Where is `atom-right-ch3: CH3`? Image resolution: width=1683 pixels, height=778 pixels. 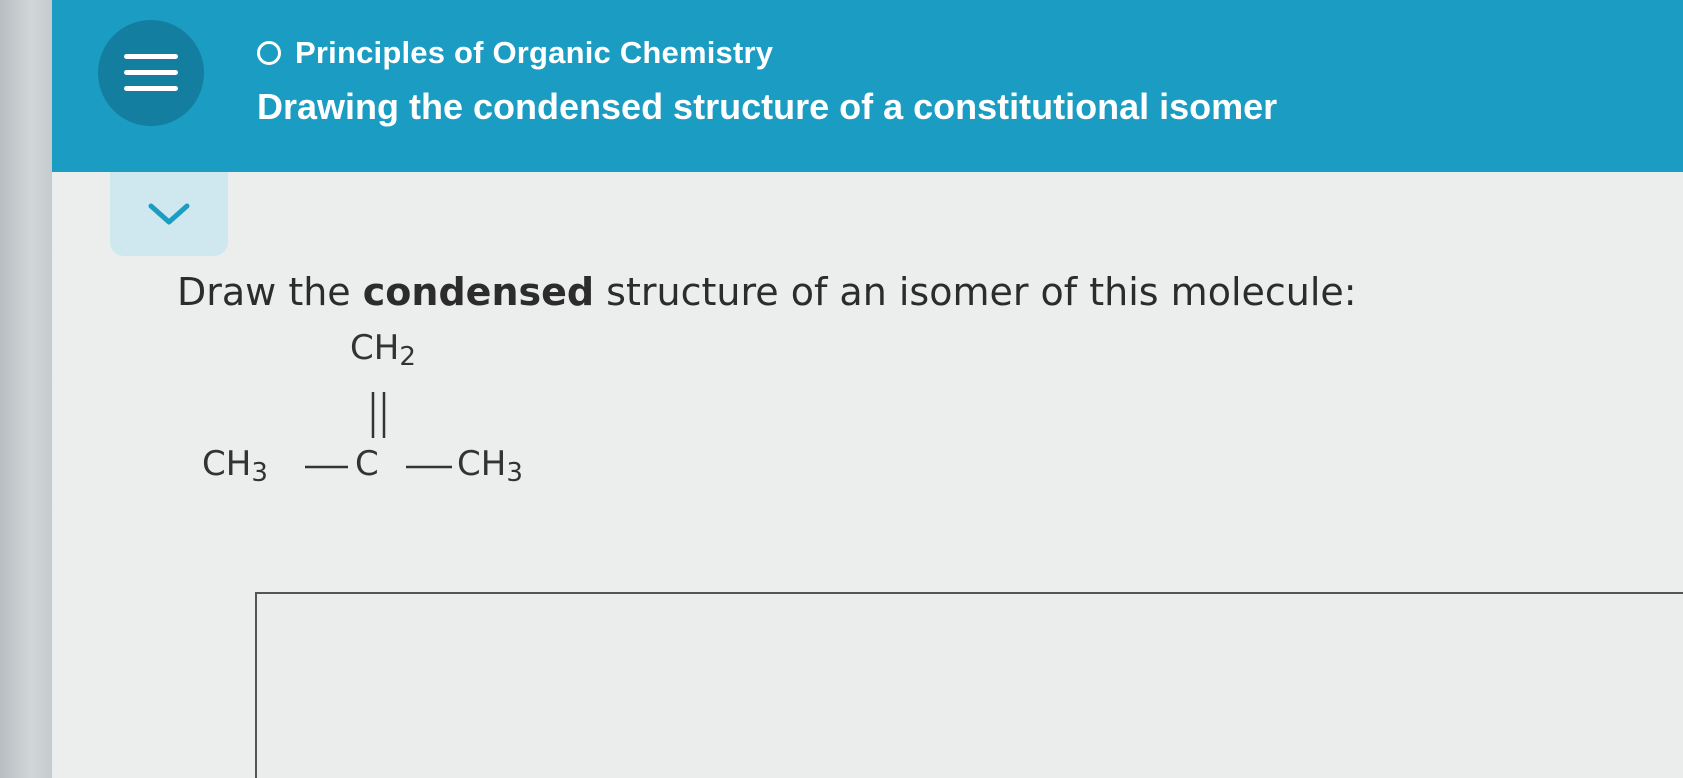
atom-right-ch3: CH3 is located at coordinates (490, 466).